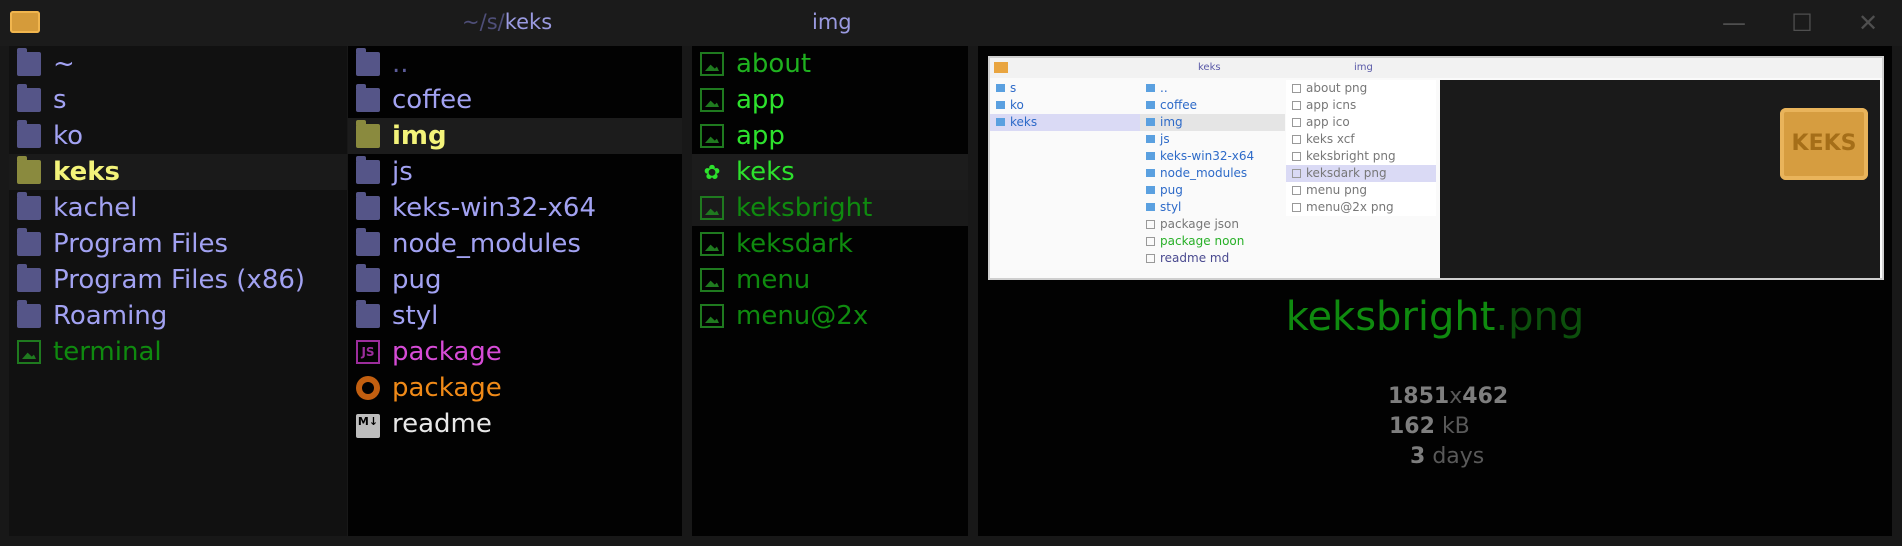 This screenshot has width=1902, height=546. What do you see at coordinates (471, 22) in the screenshot?
I see `breadcrumb-home: ~` at bounding box center [471, 22].